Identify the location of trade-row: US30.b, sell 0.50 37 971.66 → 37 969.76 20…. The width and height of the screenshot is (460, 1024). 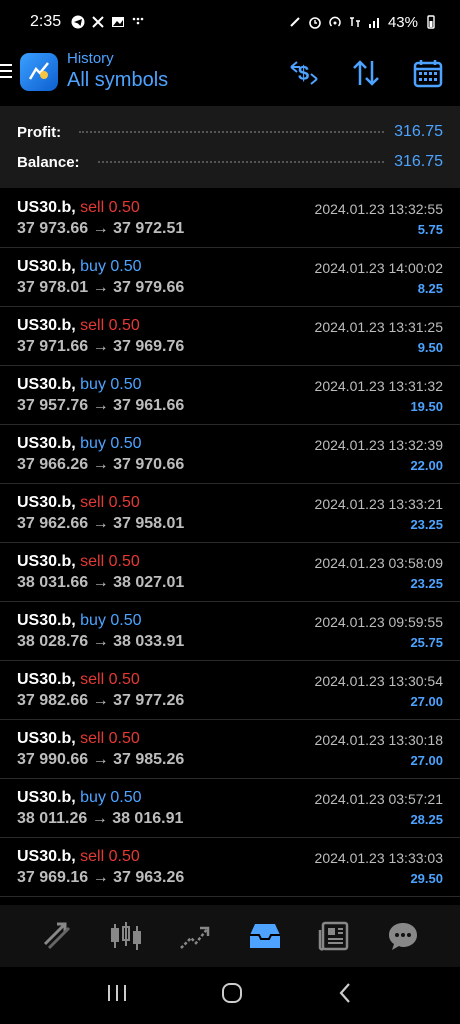
(230, 336).